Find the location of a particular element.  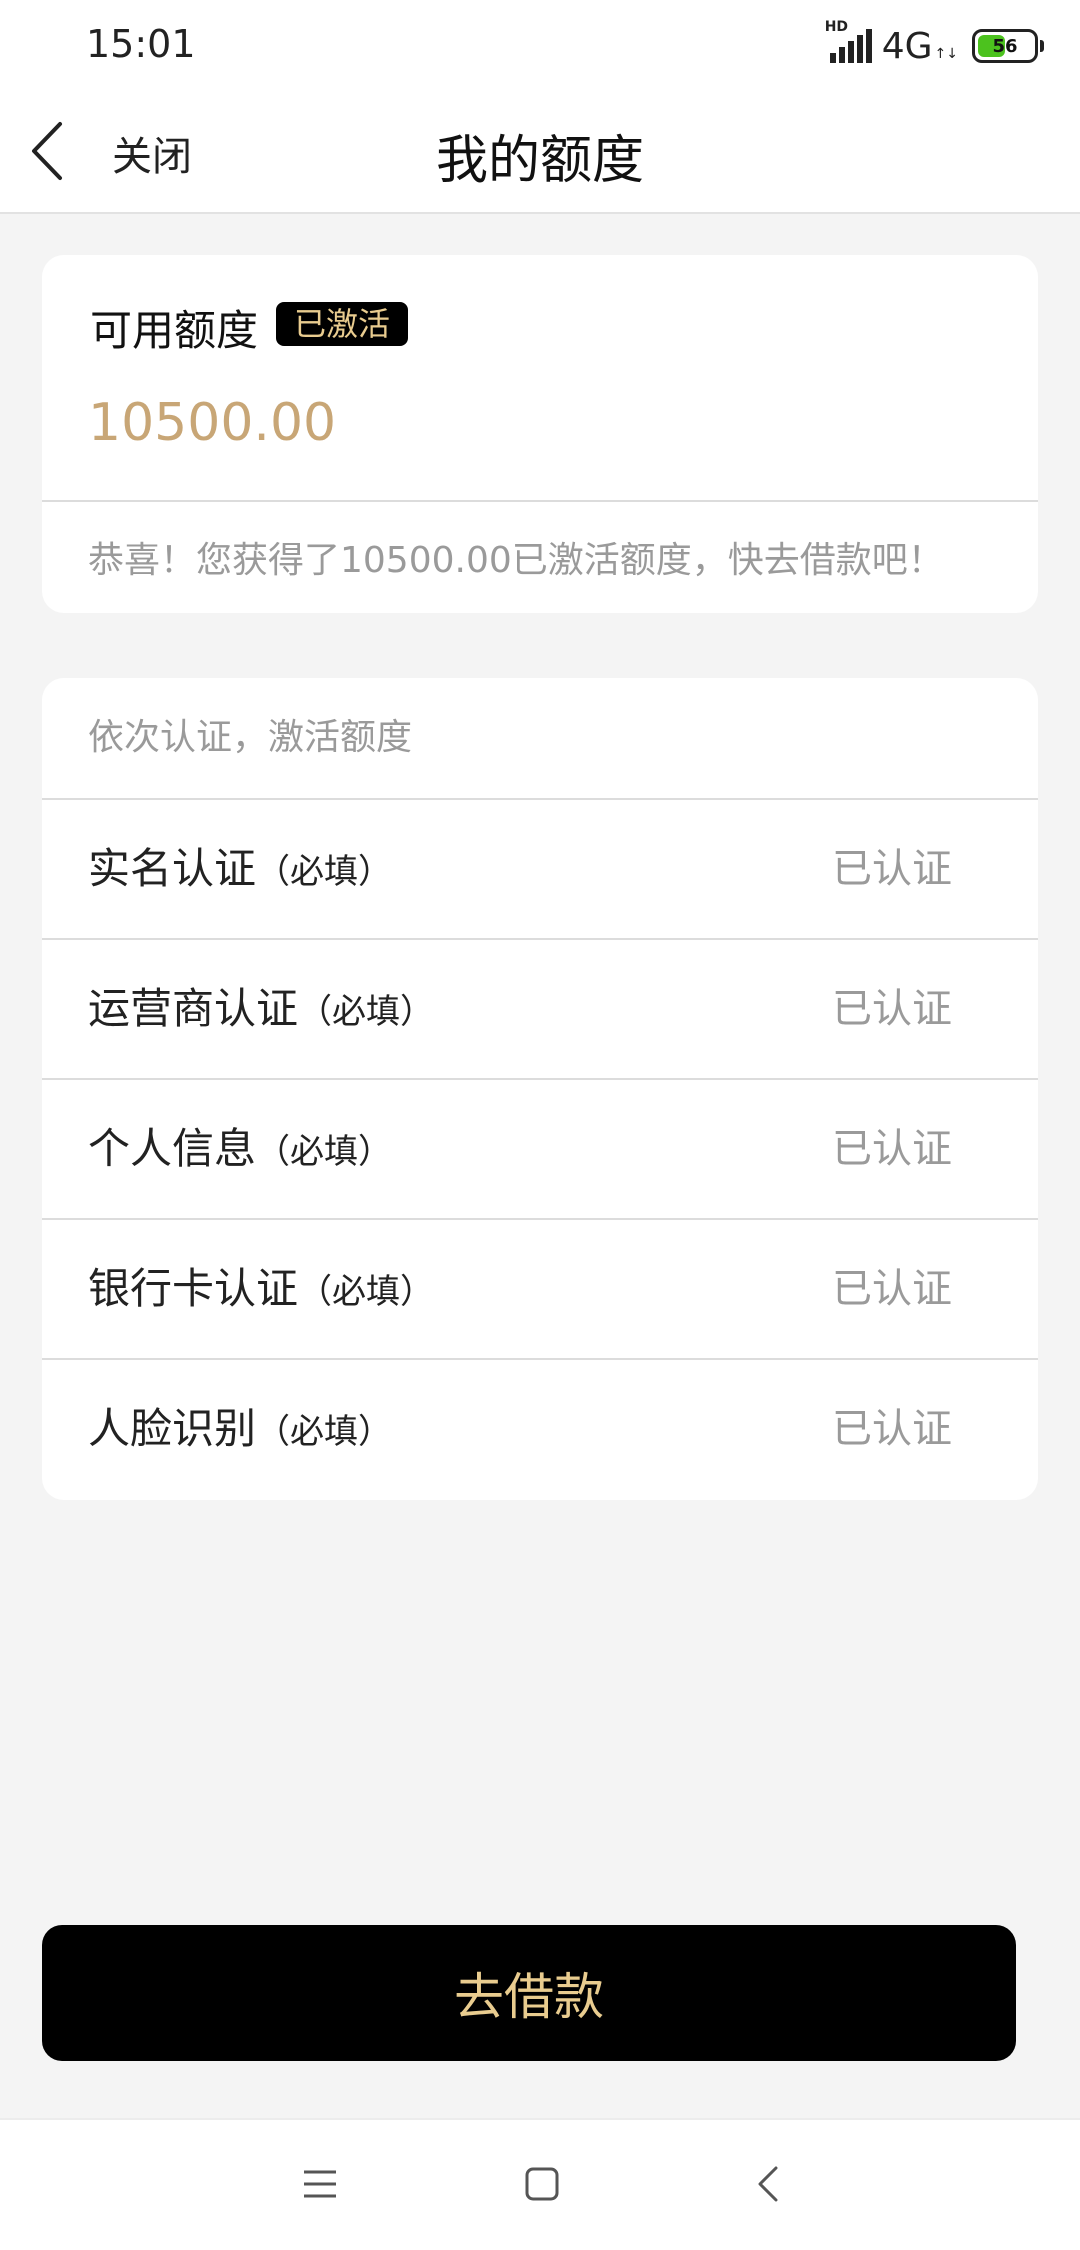

verify-row-real-name: 实名认证（必填） 已认证 is located at coordinates (540, 870).